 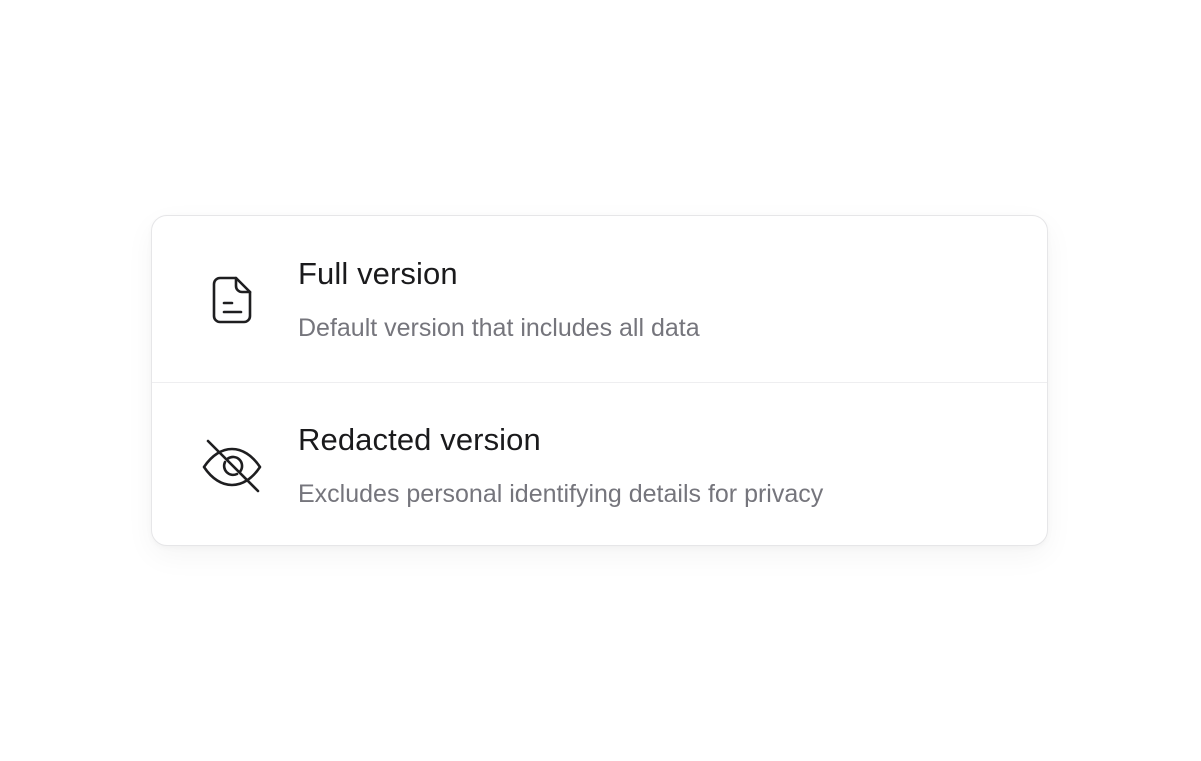 I want to click on option-title: Redacted version, so click(x=419, y=439).